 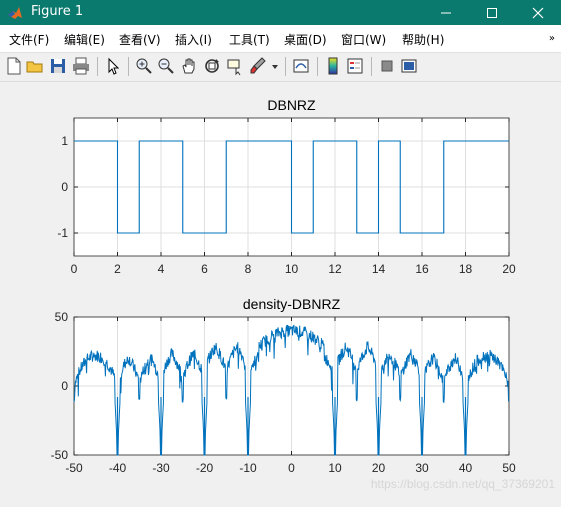 I want to click on menu-desktop: 桌面(D), so click(x=305, y=39).